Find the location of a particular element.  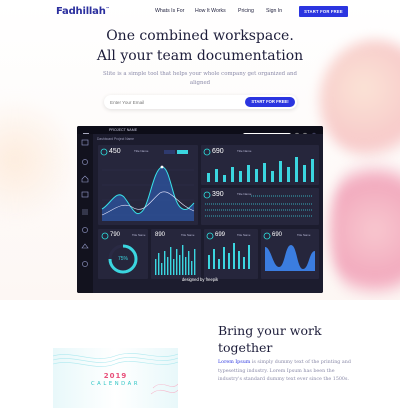

card-value: 890 is located at coordinates (160, 235).